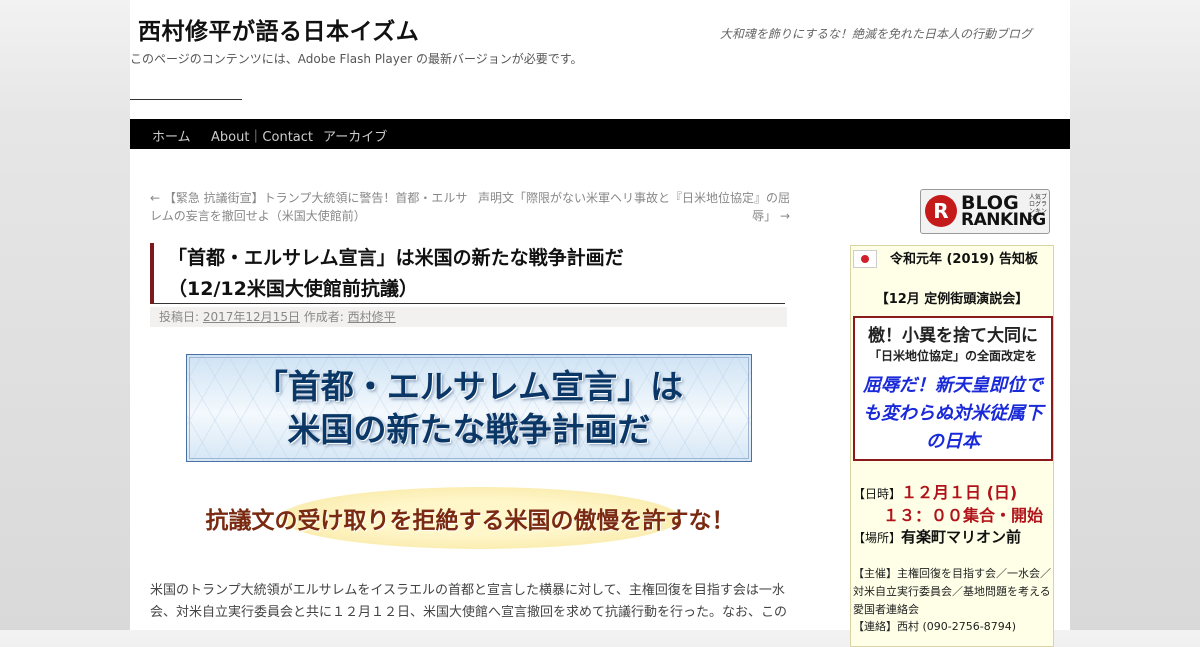 The image size is (1200, 647). I want to click on time-value: １３：００集合・開始, so click(963, 515).